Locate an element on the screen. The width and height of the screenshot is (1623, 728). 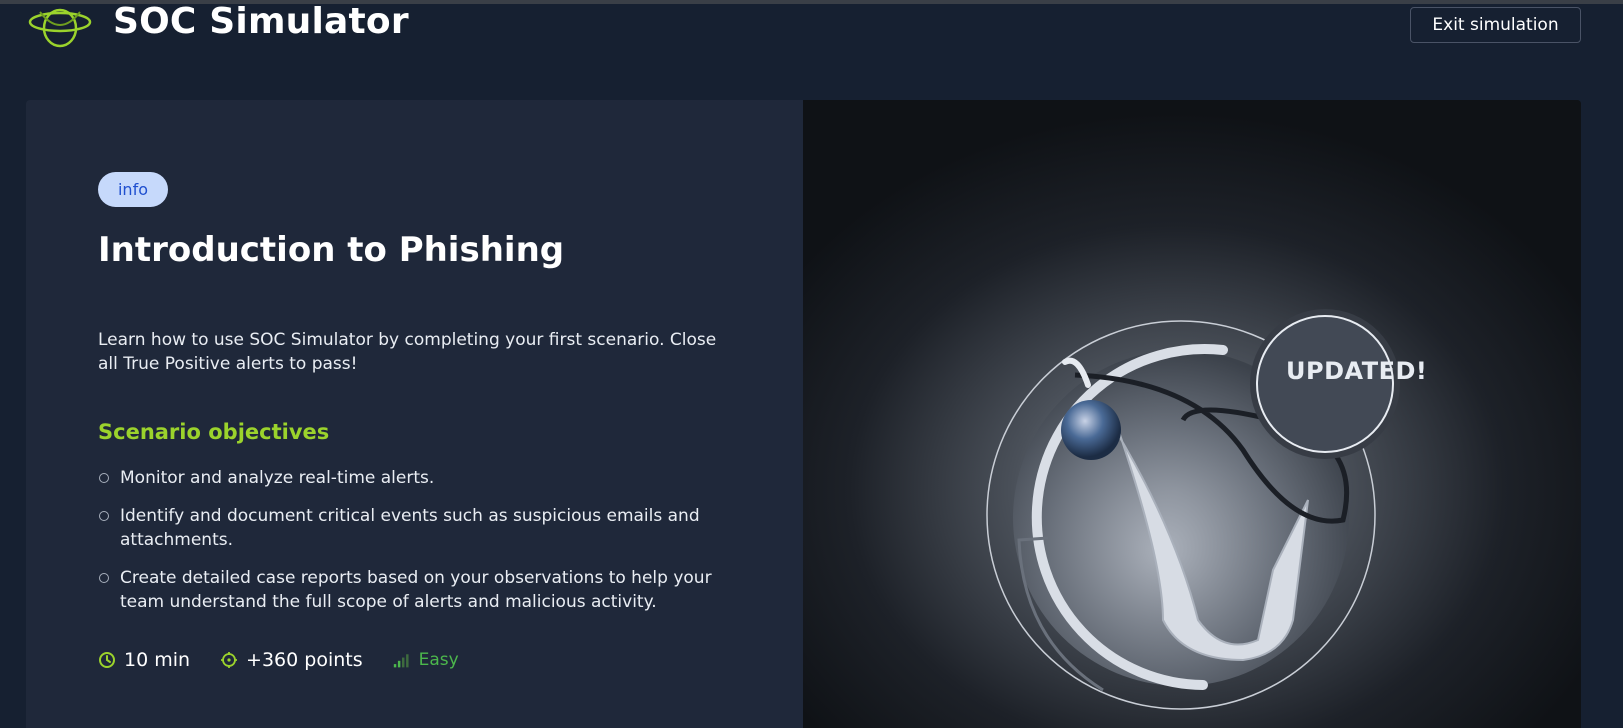
info-badge: info is located at coordinates (133, 189).